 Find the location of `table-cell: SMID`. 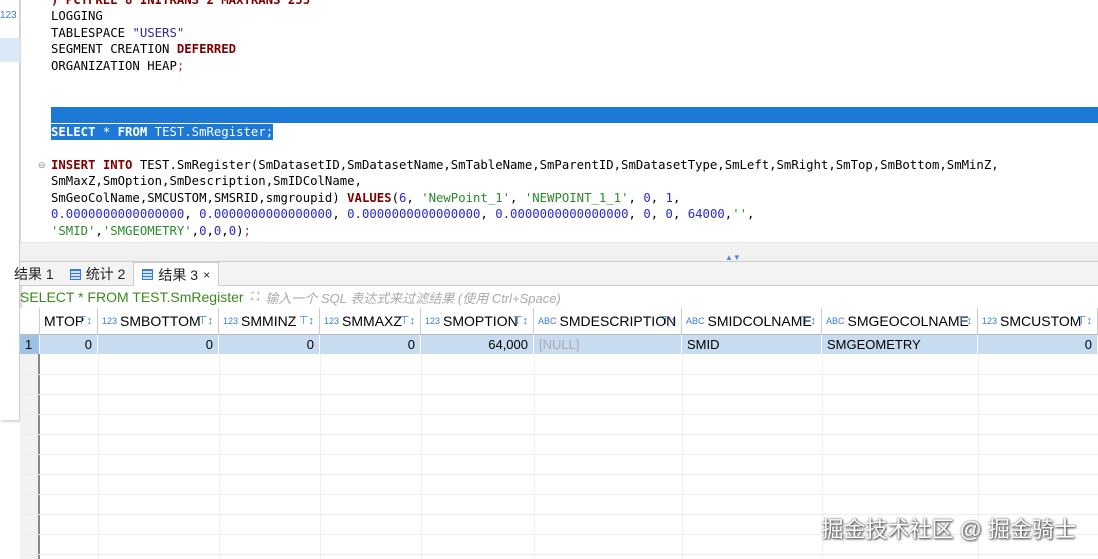

table-cell: SMID is located at coordinates (752, 344).